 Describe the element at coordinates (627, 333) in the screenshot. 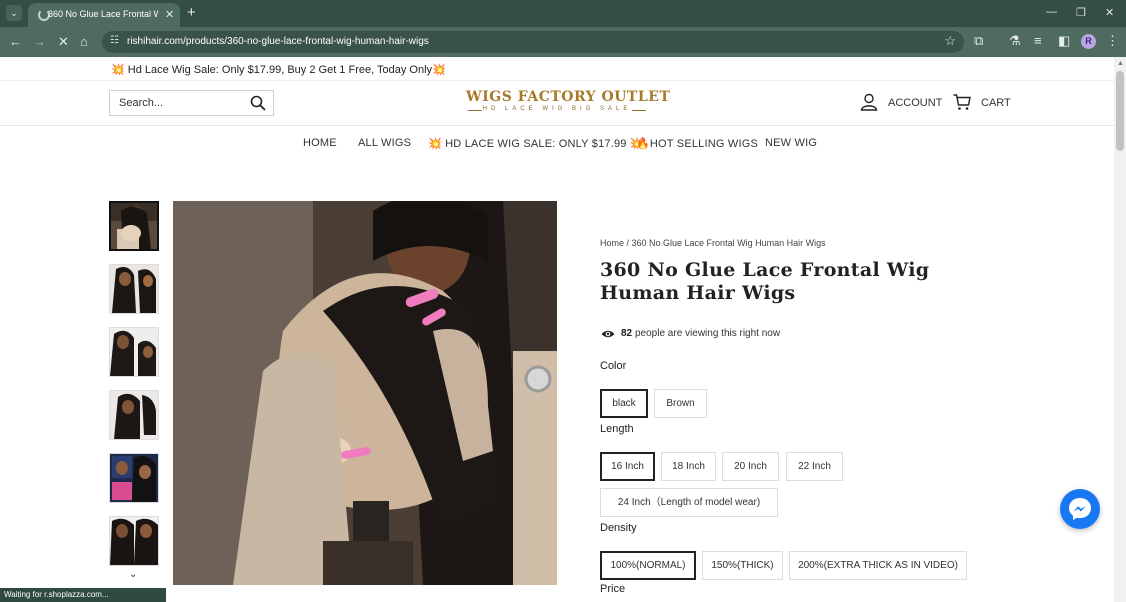

I see `viewers-count: 82` at that location.